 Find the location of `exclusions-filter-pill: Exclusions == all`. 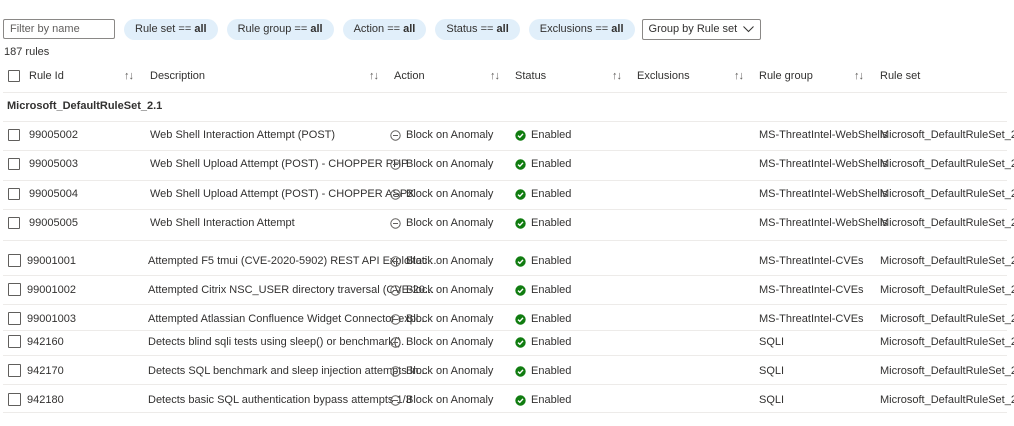

exclusions-filter-pill: Exclusions == all is located at coordinates (581, 29).